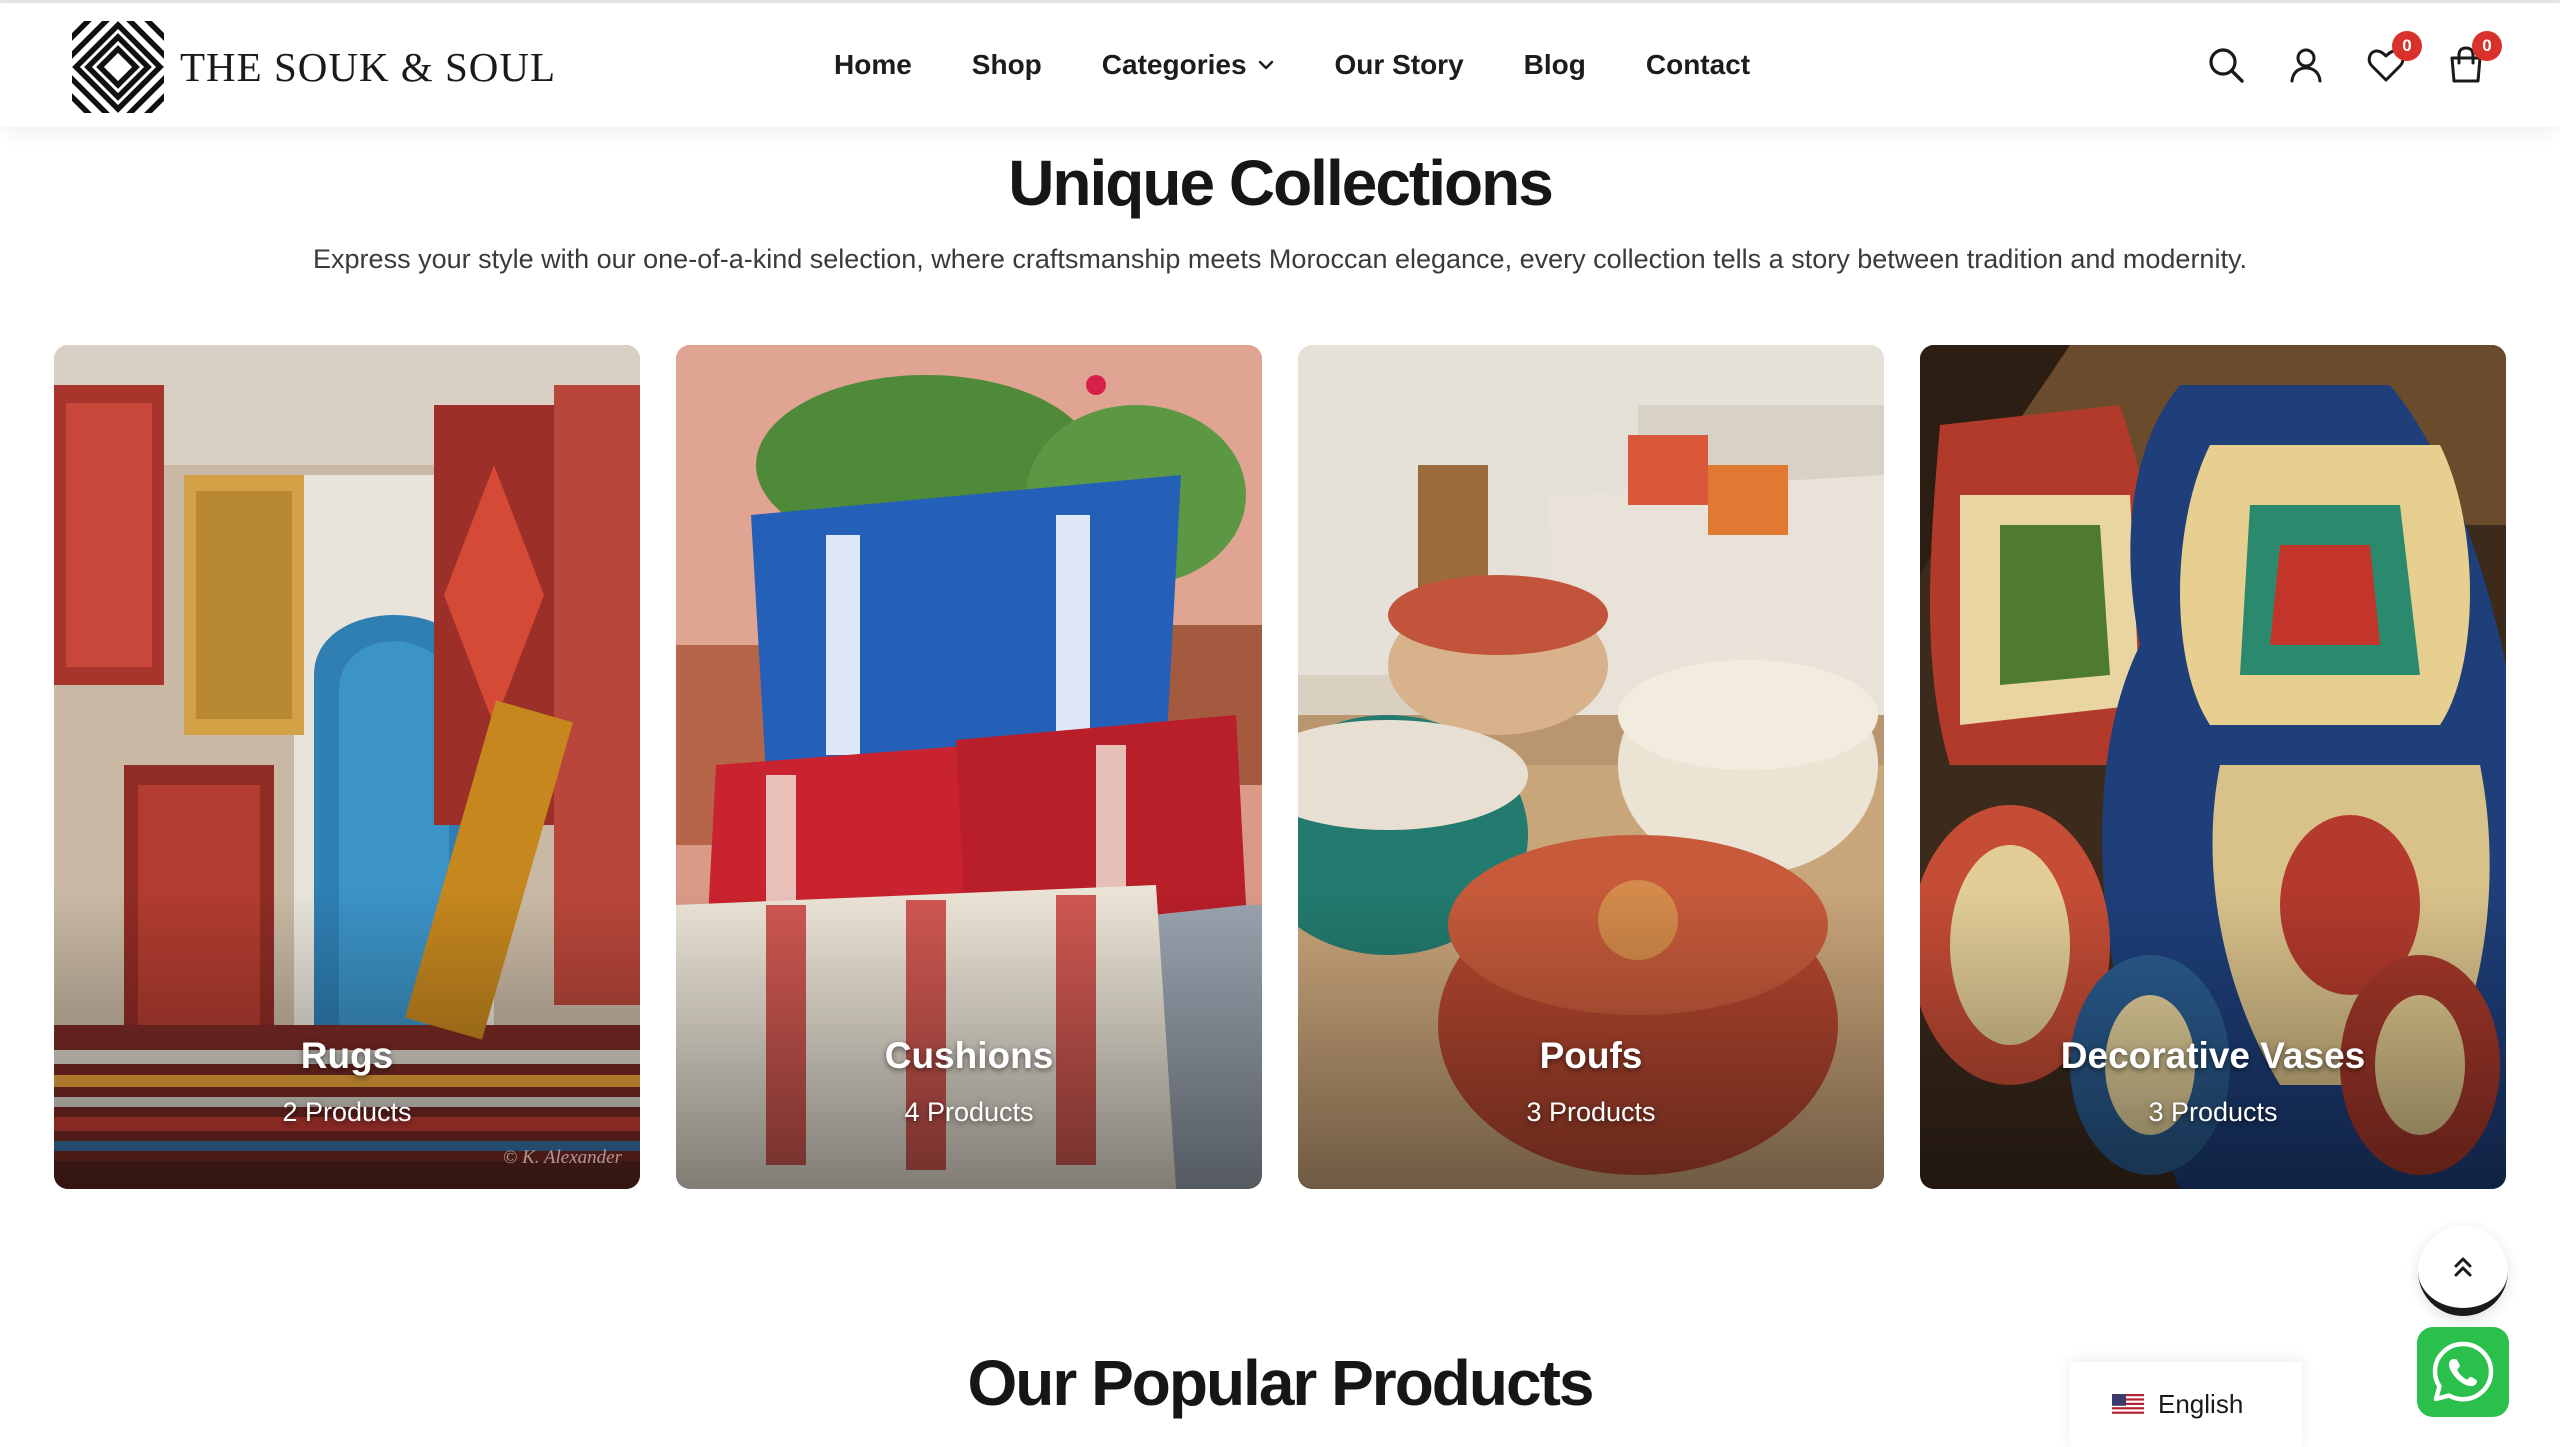  I want to click on whatsapp-chat-button, so click(2463, 1372).